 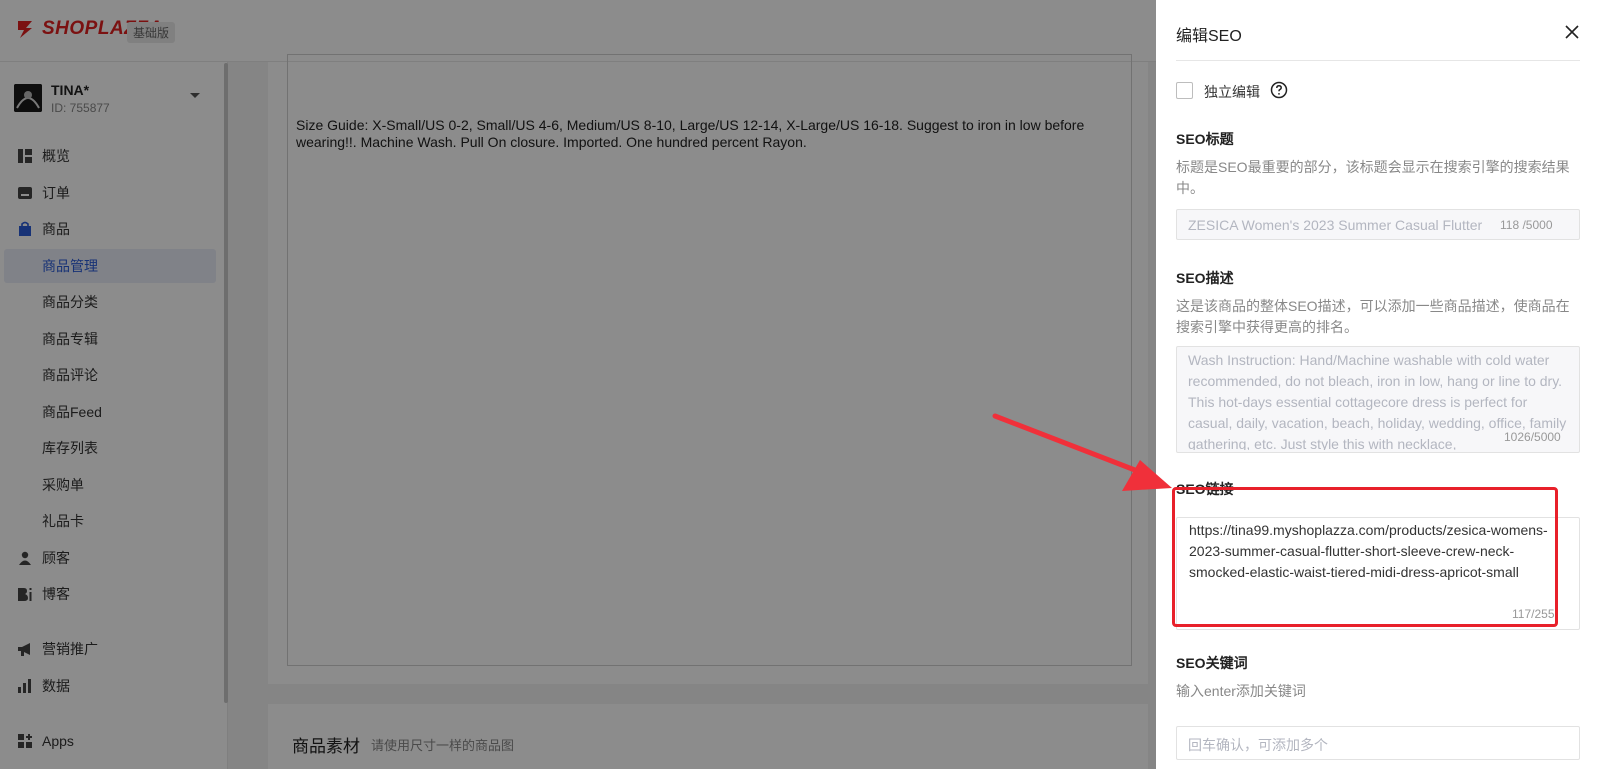 I want to click on seo-title-label: SEO标题, so click(x=1205, y=139).